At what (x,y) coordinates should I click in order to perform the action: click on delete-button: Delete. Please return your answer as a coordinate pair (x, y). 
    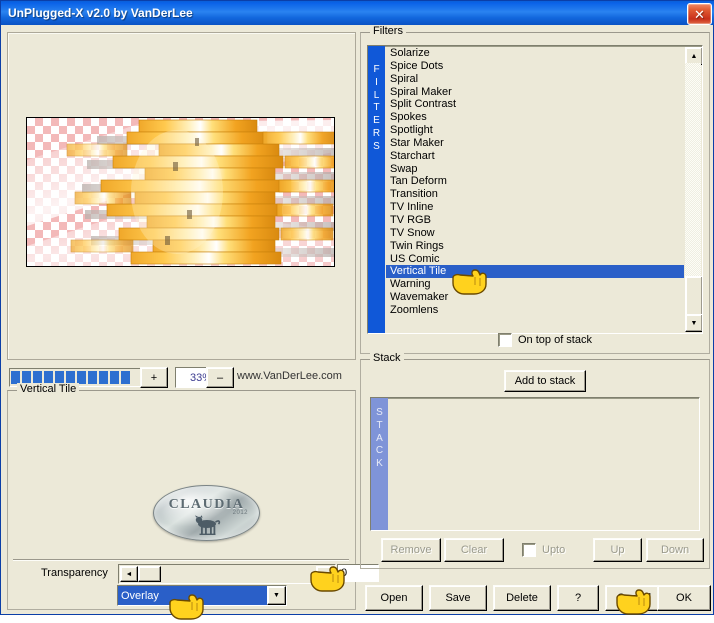
    Looking at the image, I should click on (522, 598).